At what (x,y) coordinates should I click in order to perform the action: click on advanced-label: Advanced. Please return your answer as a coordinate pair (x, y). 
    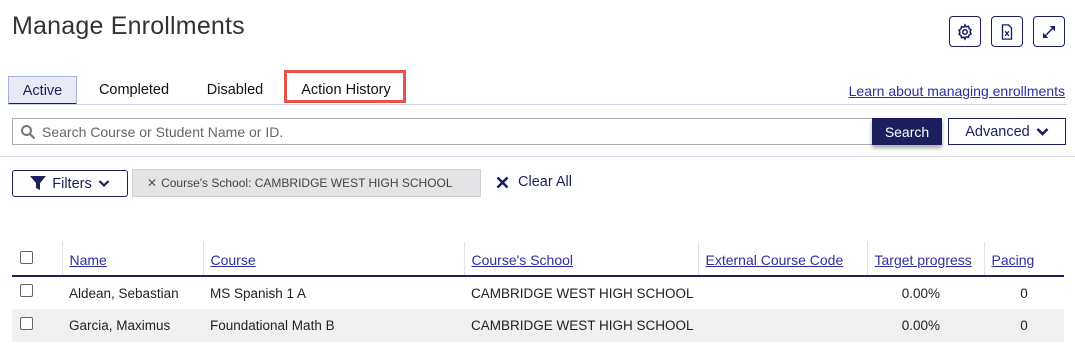
    Looking at the image, I should click on (997, 131).